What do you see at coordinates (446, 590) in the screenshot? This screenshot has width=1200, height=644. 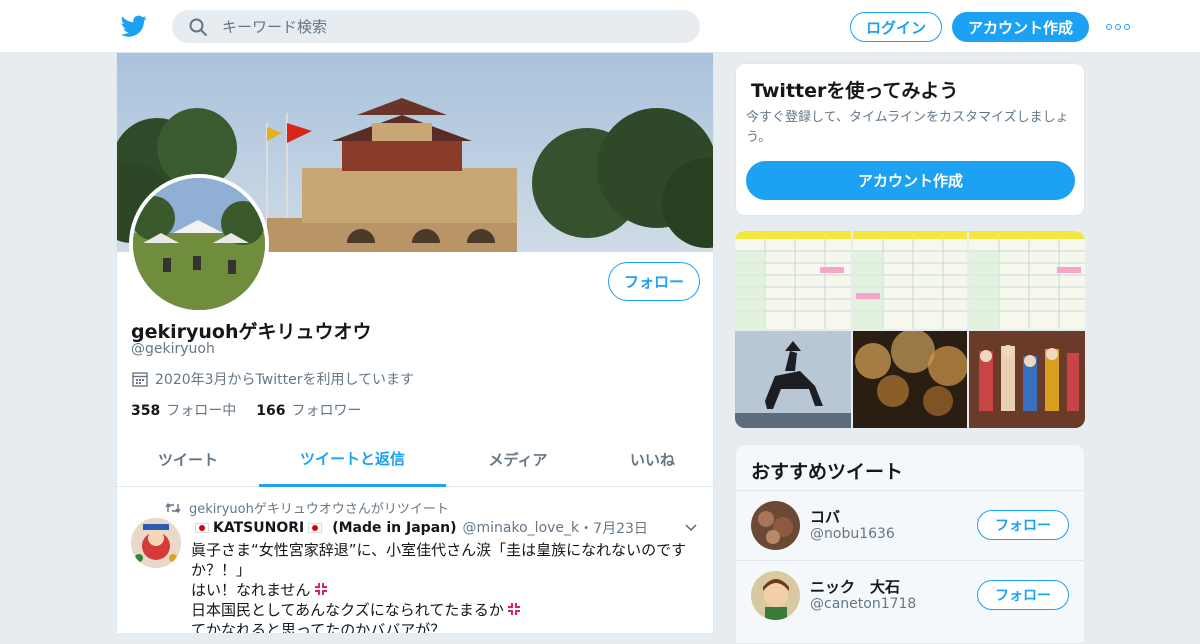 I see `tweet-line: はい！なれません` at bounding box center [446, 590].